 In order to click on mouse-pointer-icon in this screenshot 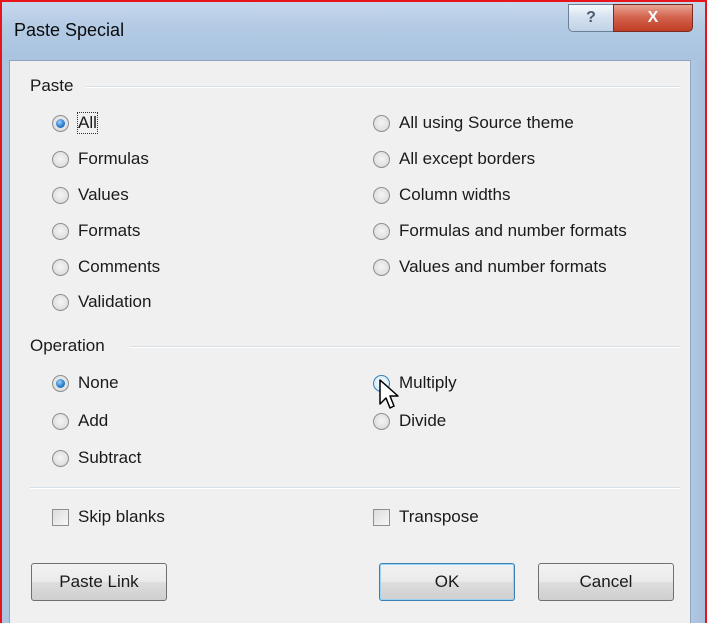, I will do `click(389, 394)`.